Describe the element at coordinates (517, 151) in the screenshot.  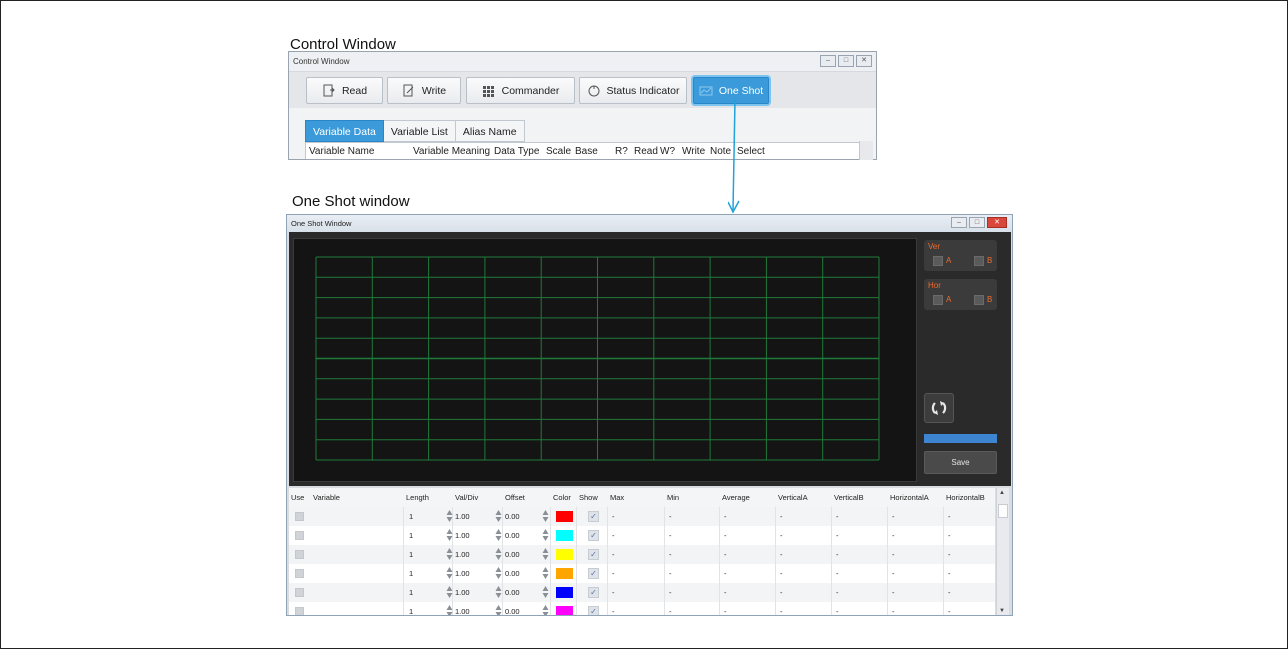
I see `column-header: Data Type` at that location.